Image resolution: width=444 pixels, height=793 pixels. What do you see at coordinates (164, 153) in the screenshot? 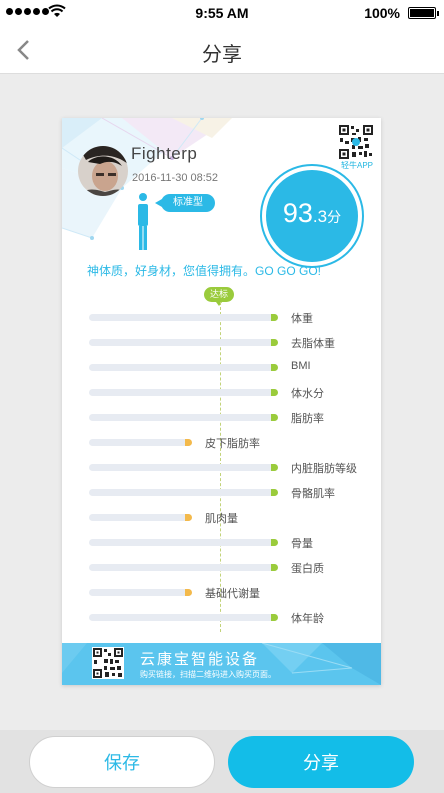
I see `username: Fighterp` at bounding box center [164, 153].